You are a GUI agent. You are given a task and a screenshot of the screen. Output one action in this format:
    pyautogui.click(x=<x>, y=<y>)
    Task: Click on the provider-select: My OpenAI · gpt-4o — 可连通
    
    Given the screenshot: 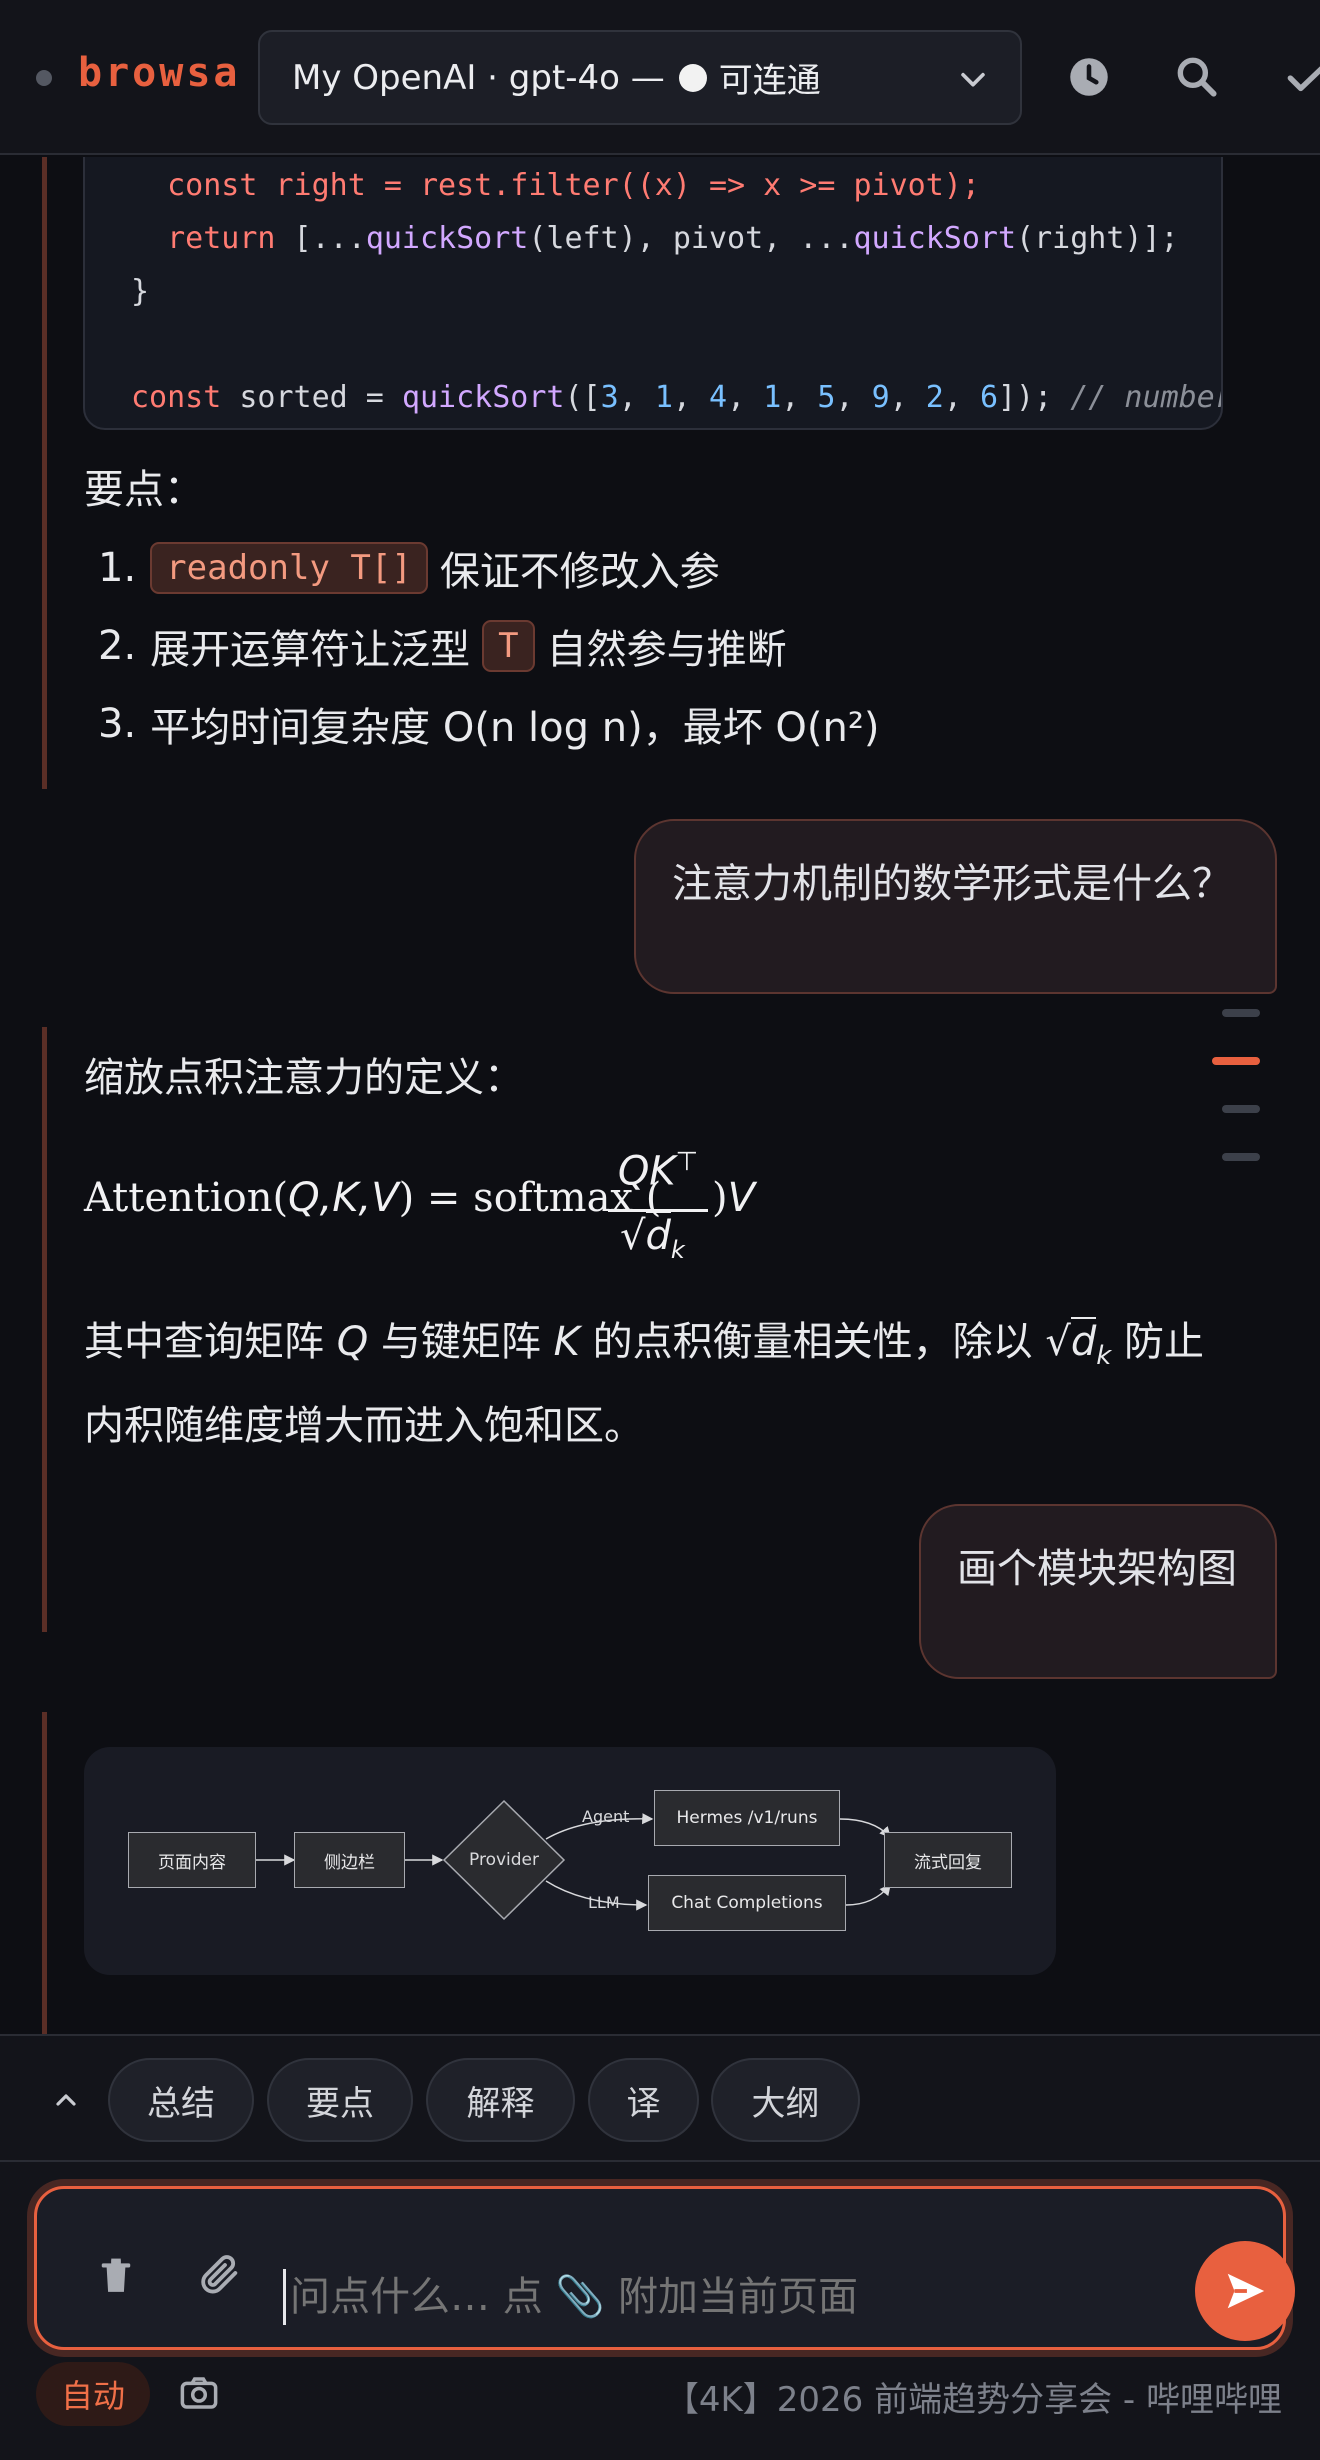 What is the action you would take?
    pyautogui.click(x=640, y=77)
    